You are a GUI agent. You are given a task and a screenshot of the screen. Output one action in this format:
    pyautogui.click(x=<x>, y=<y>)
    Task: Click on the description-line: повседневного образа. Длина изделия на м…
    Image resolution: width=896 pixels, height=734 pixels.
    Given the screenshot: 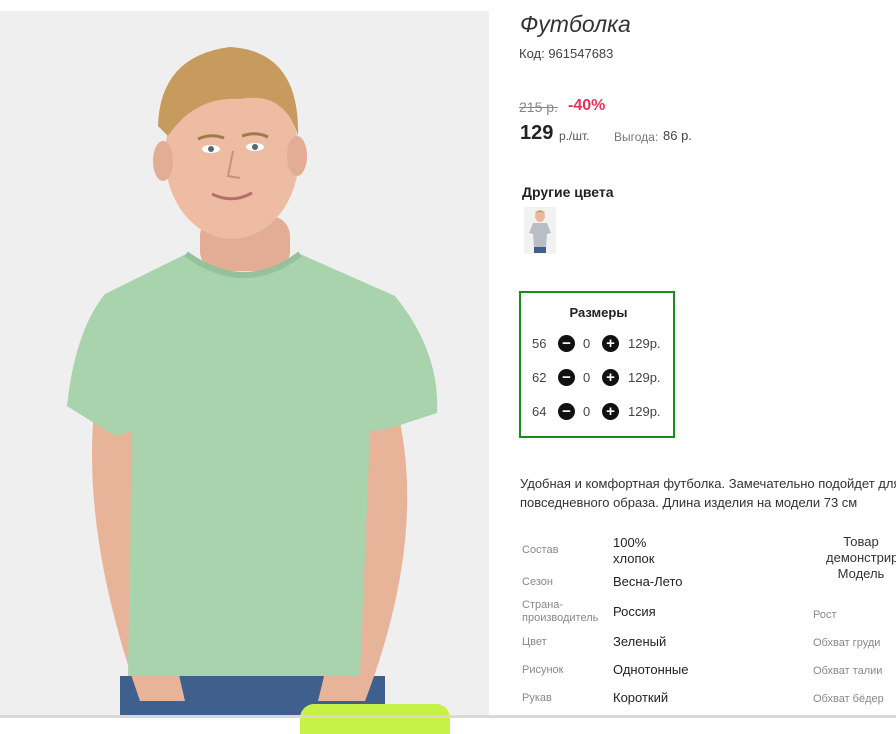 What is the action you would take?
    pyautogui.click(x=689, y=502)
    